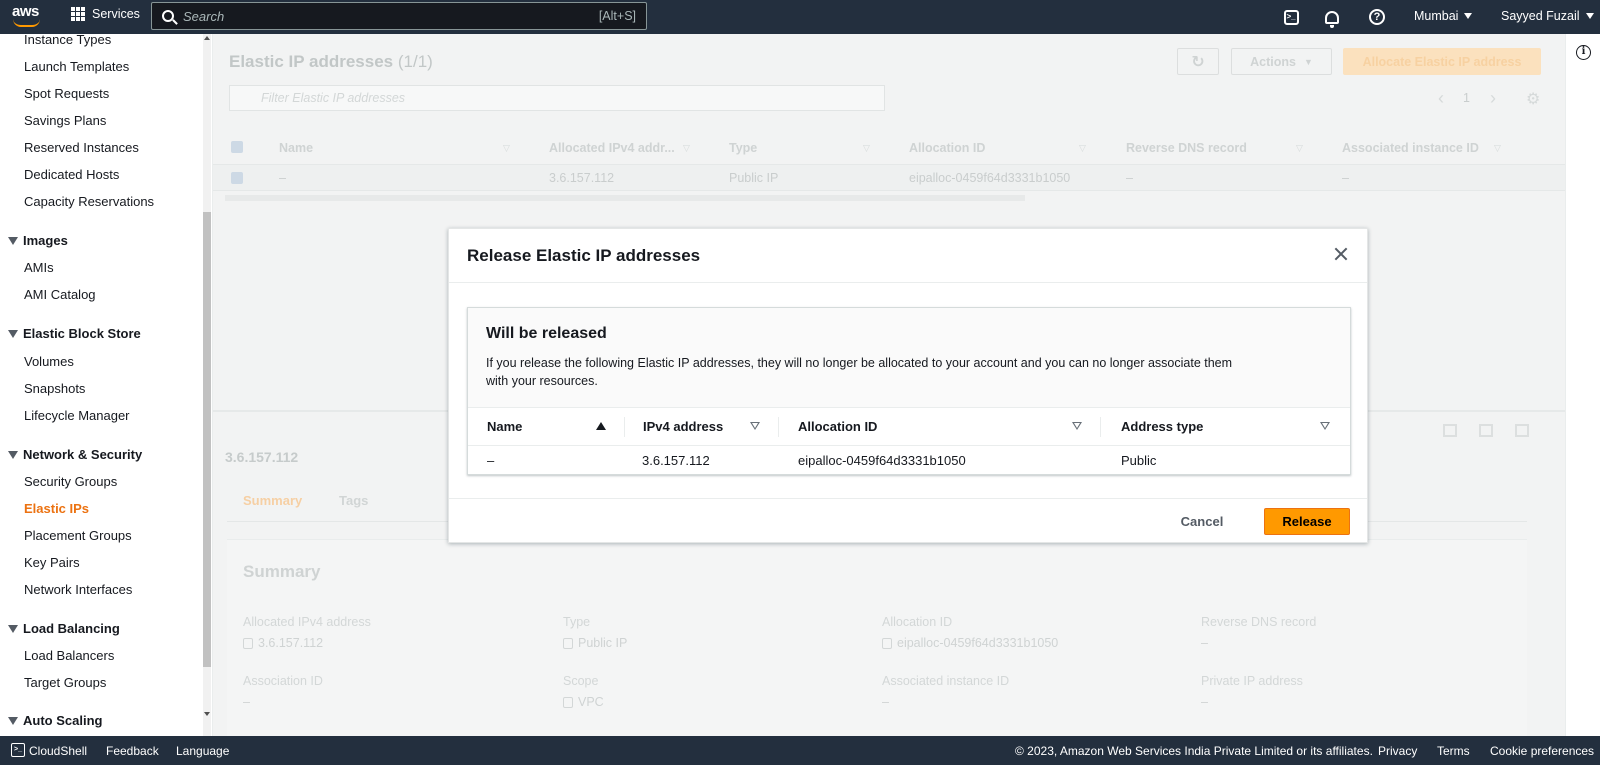  What do you see at coordinates (202, 751) in the screenshot?
I see `footer-language-link: Language` at bounding box center [202, 751].